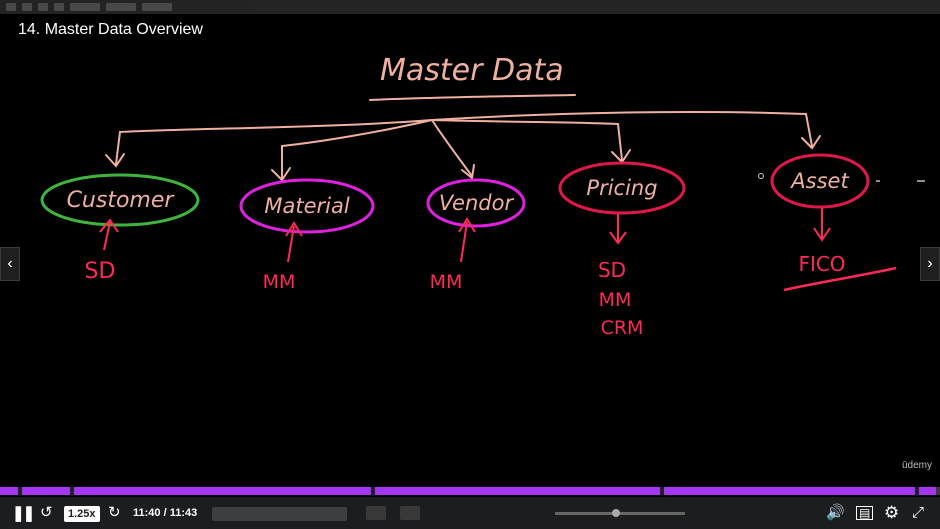 The image size is (940, 529). Describe the element at coordinates (761, 176) in the screenshot. I see `pointer-dot` at that location.